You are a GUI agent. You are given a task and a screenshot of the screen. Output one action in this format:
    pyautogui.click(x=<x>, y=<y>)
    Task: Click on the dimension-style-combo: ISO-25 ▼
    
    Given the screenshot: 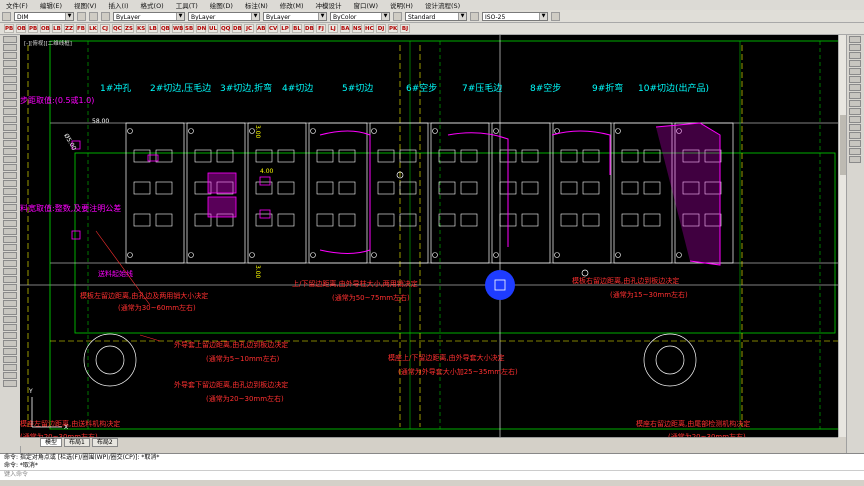 What is the action you would take?
    pyautogui.click(x=515, y=16)
    